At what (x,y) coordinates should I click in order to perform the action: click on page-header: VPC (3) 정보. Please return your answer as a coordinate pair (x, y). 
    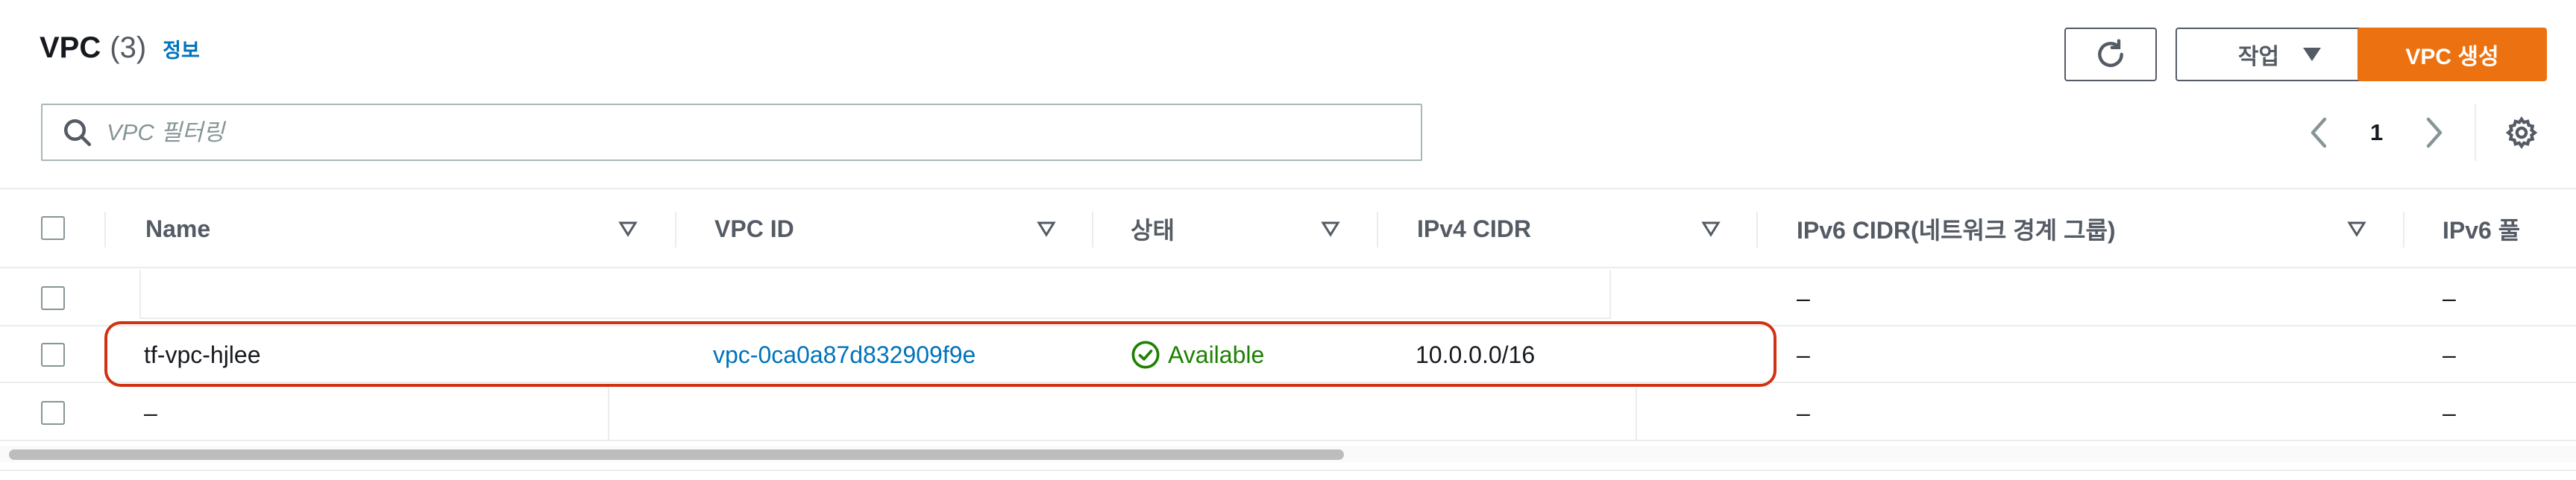
    Looking at the image, I should click on (120, 48).